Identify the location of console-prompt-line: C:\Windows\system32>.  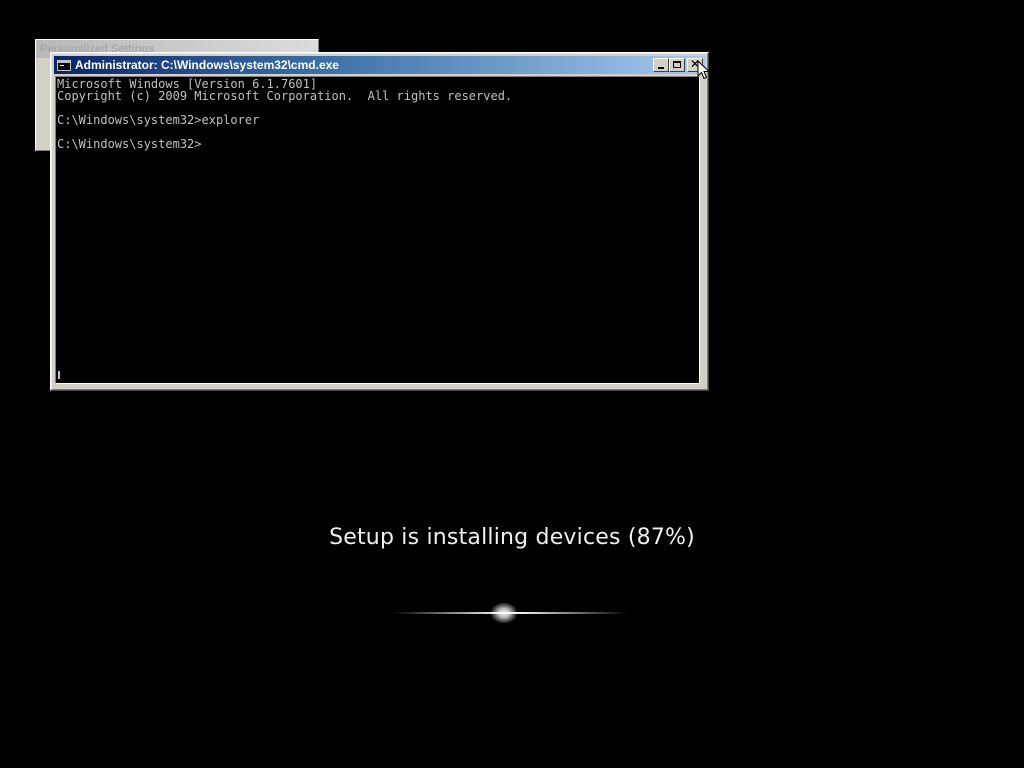
(129, 144).